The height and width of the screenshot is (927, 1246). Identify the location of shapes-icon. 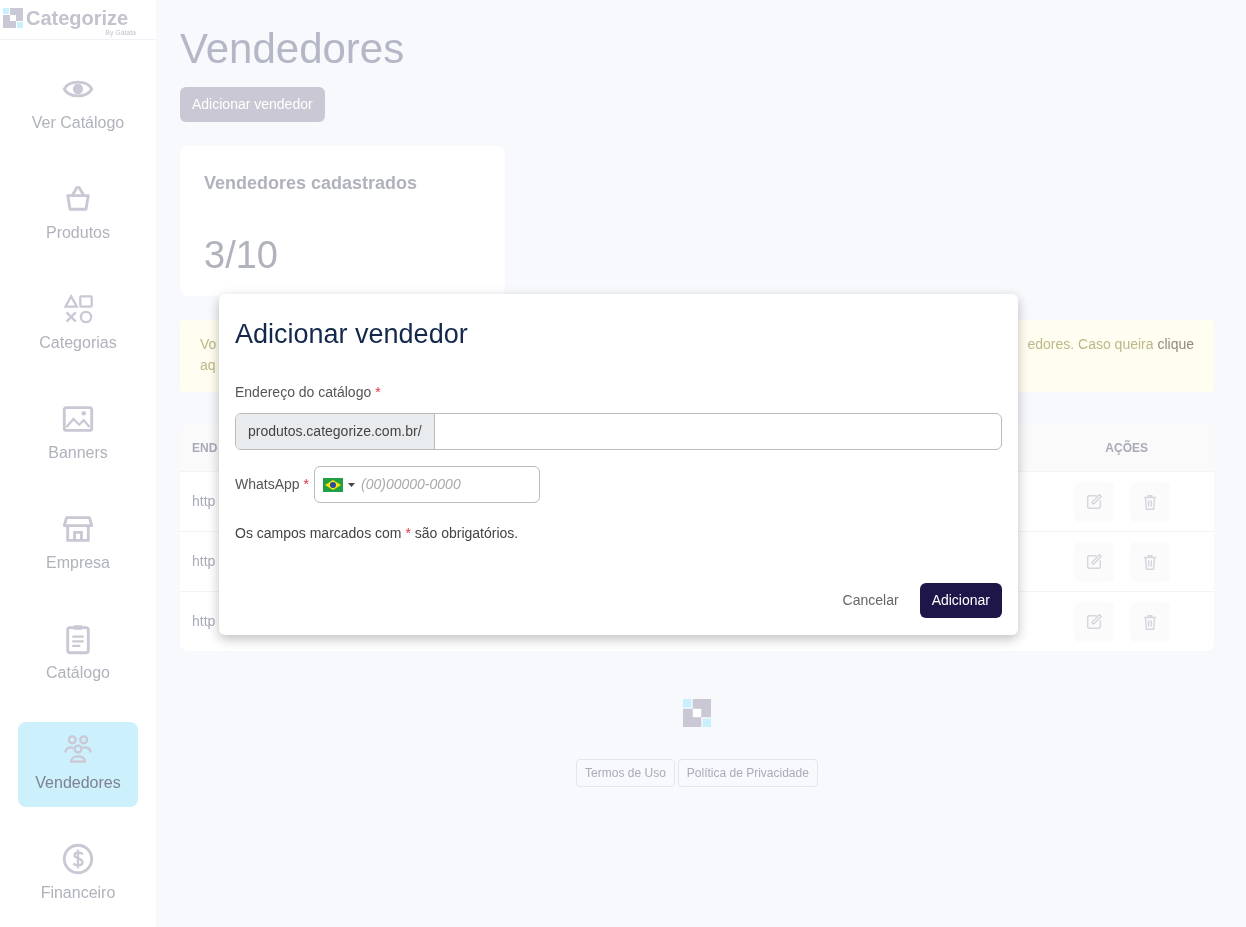
(78, 309).